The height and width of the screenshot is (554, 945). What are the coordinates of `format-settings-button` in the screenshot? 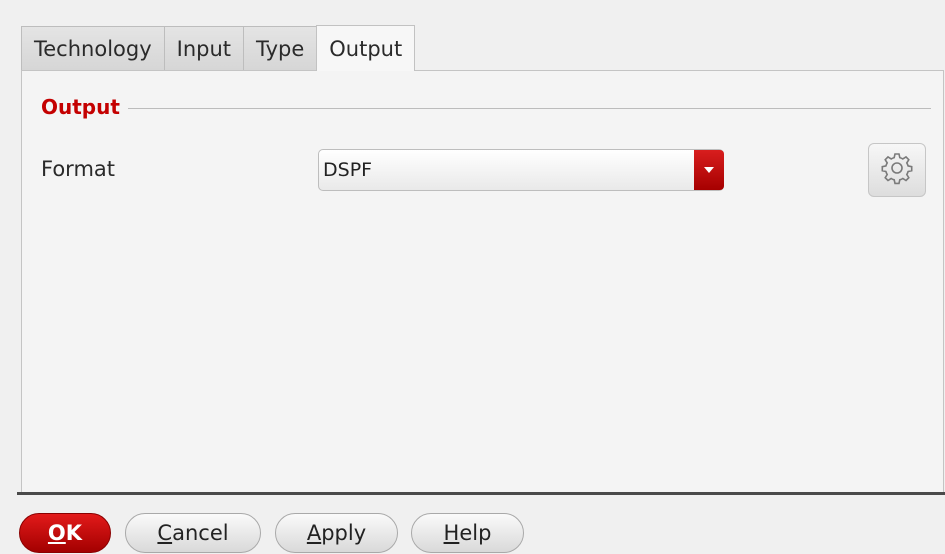 It's located at (897, 170).